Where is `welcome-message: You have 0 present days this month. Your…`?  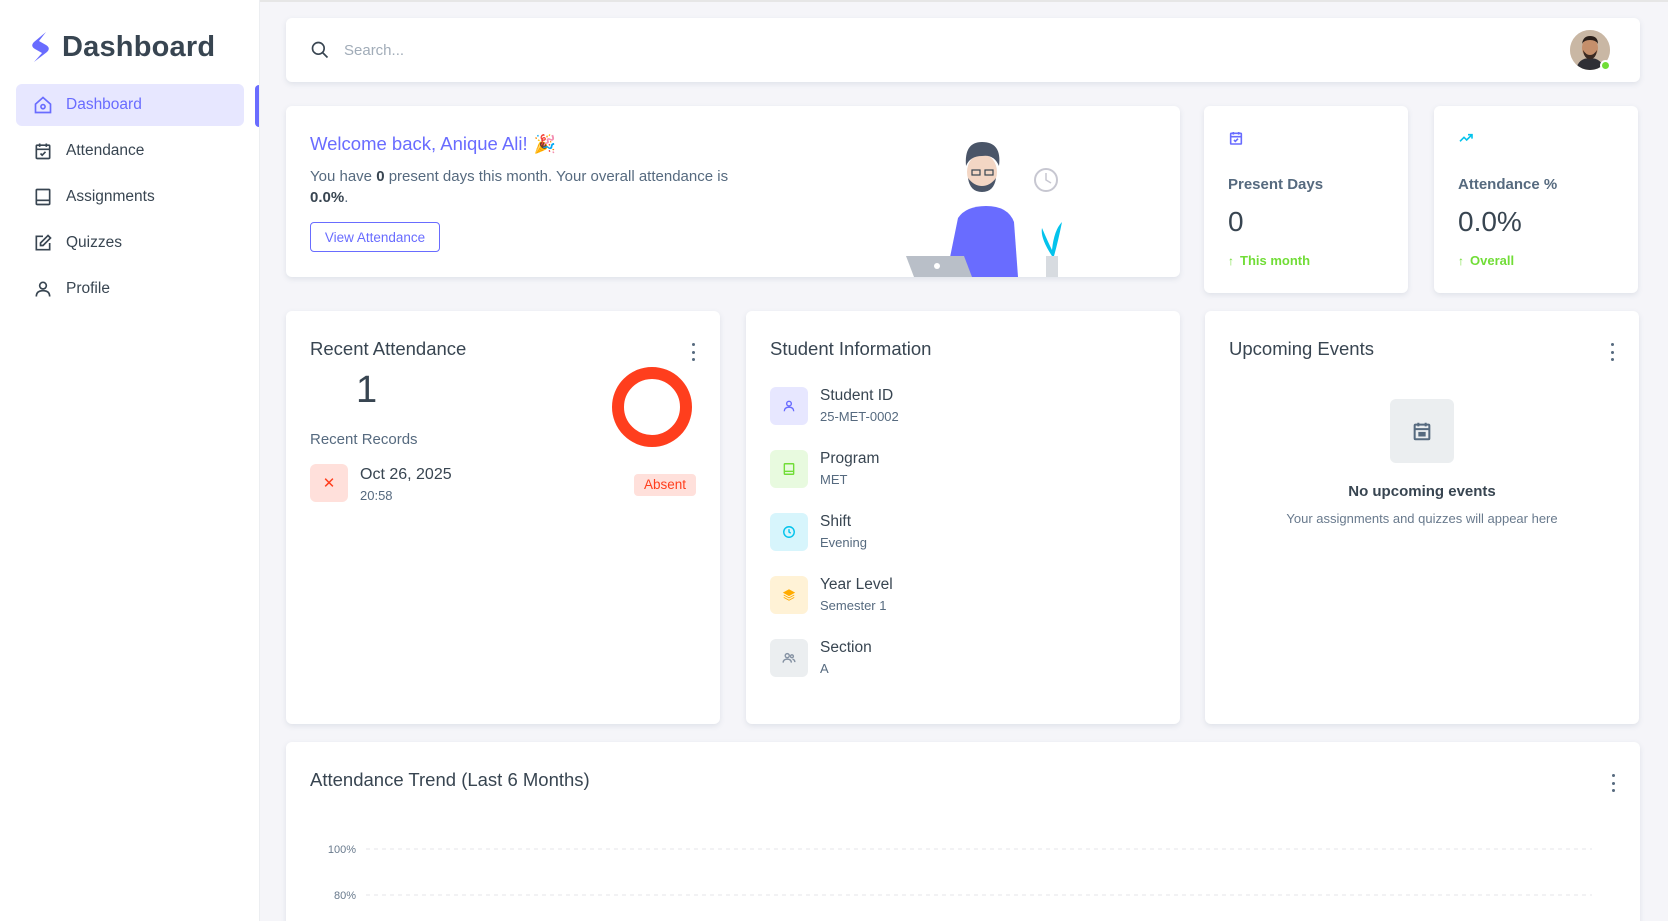
welcome-message: You have 0 present days this month. Your… is located at coordinates (535, 187).